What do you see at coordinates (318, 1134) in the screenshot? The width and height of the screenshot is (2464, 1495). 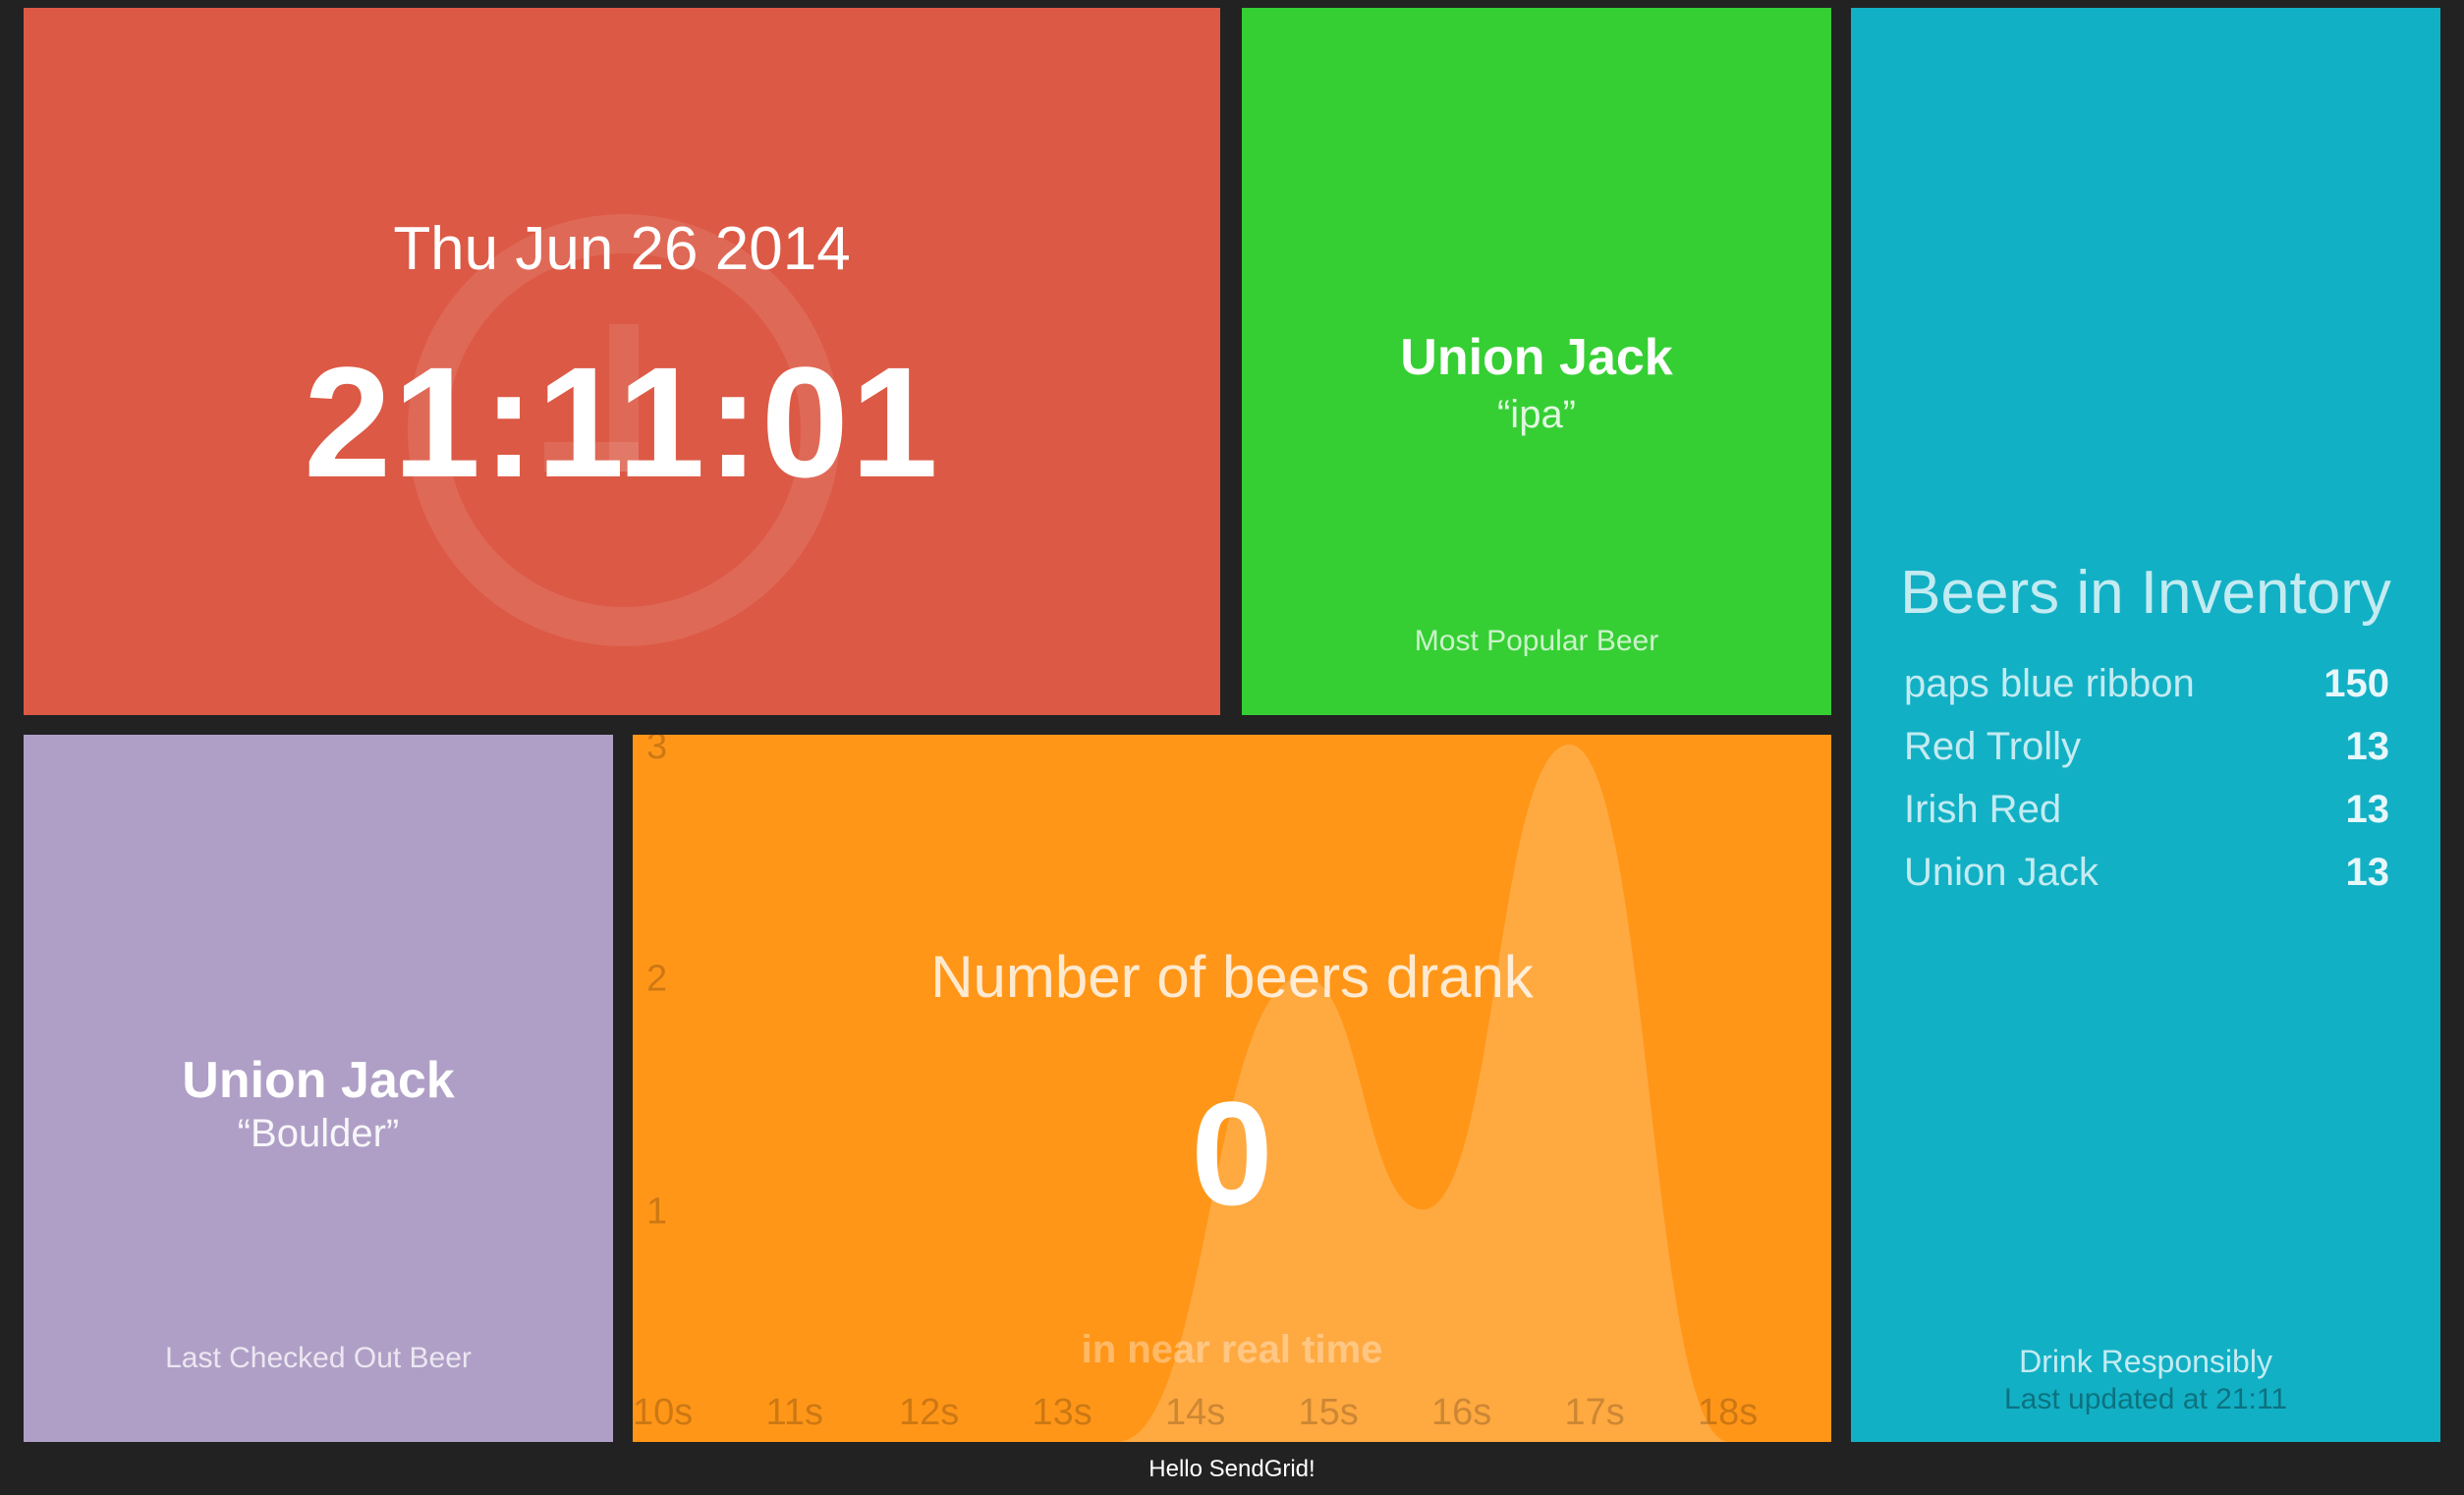 I see `last-out-beer-style: “Boulder”` at bounding box center [318, 1134].